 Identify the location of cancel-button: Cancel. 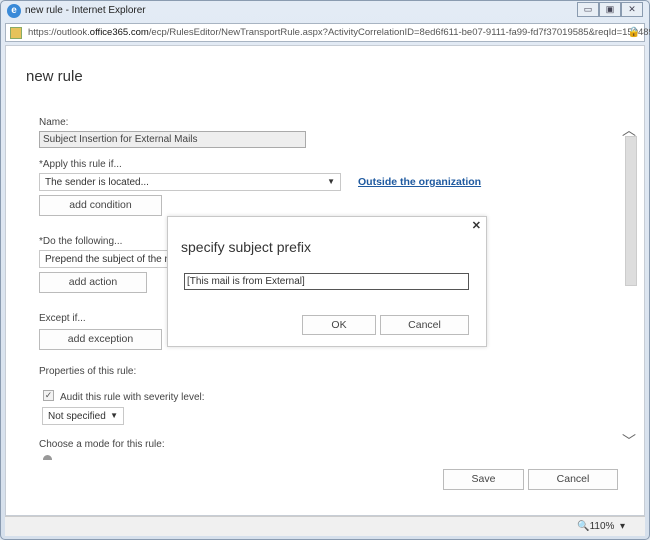
(573, 479).